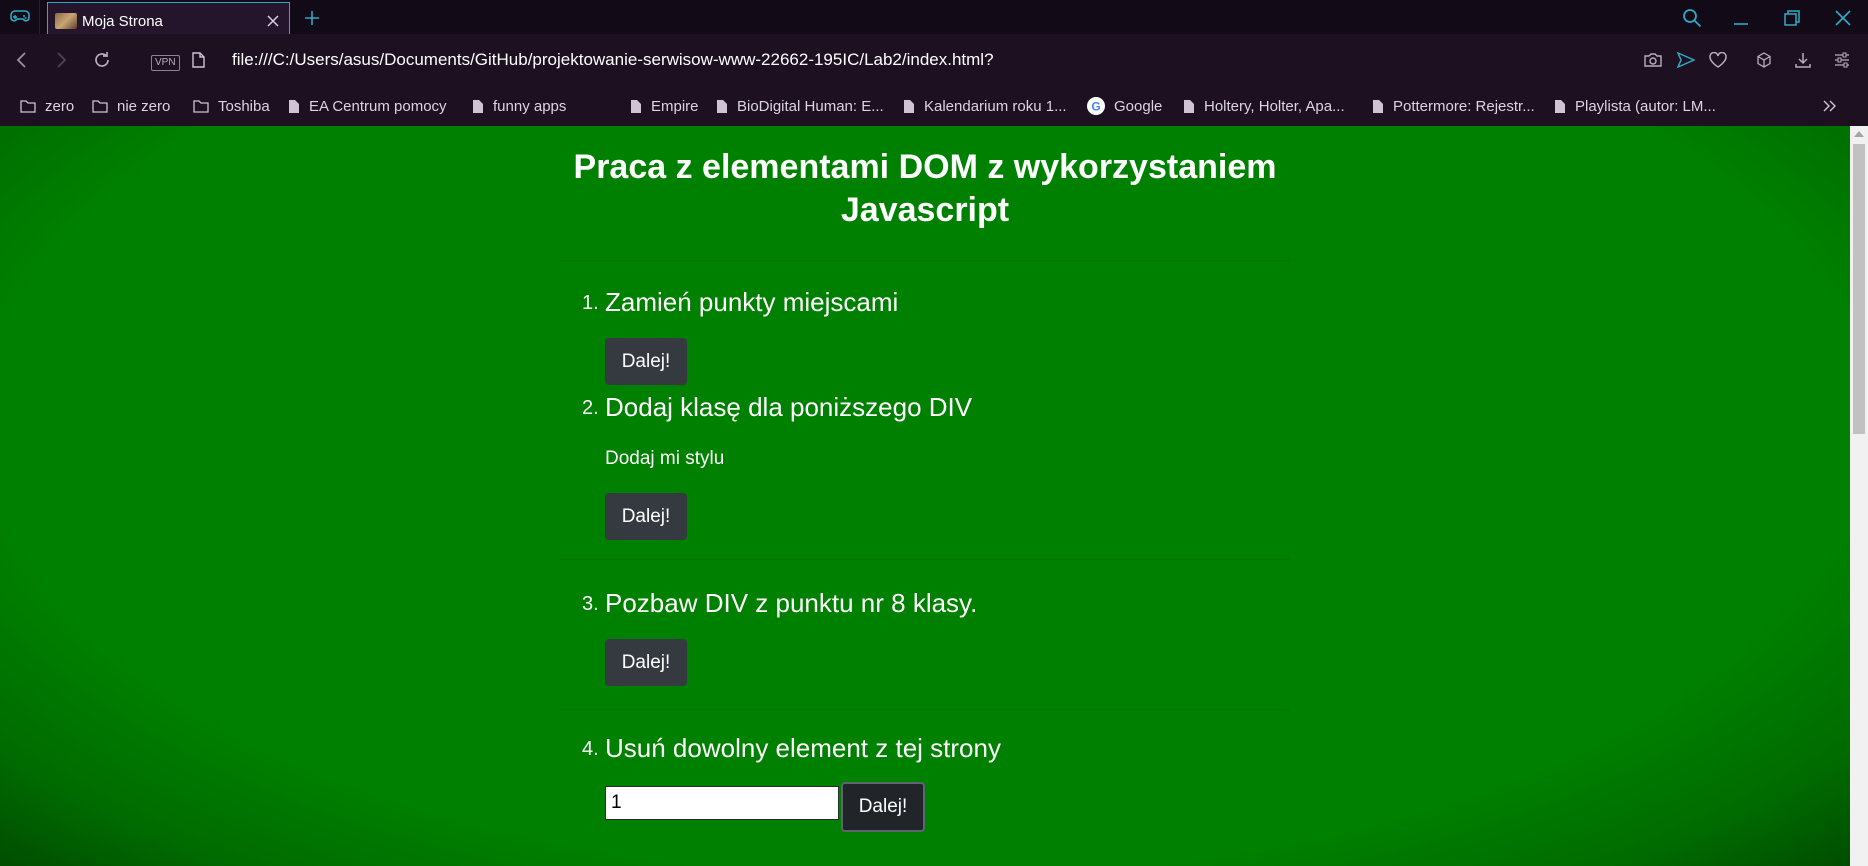 This screenshot has height=866, width=1868. Describe the element at coordinates (1859, 134) in the screenshot. I see `scroll-up-arrow-icon` at that location.